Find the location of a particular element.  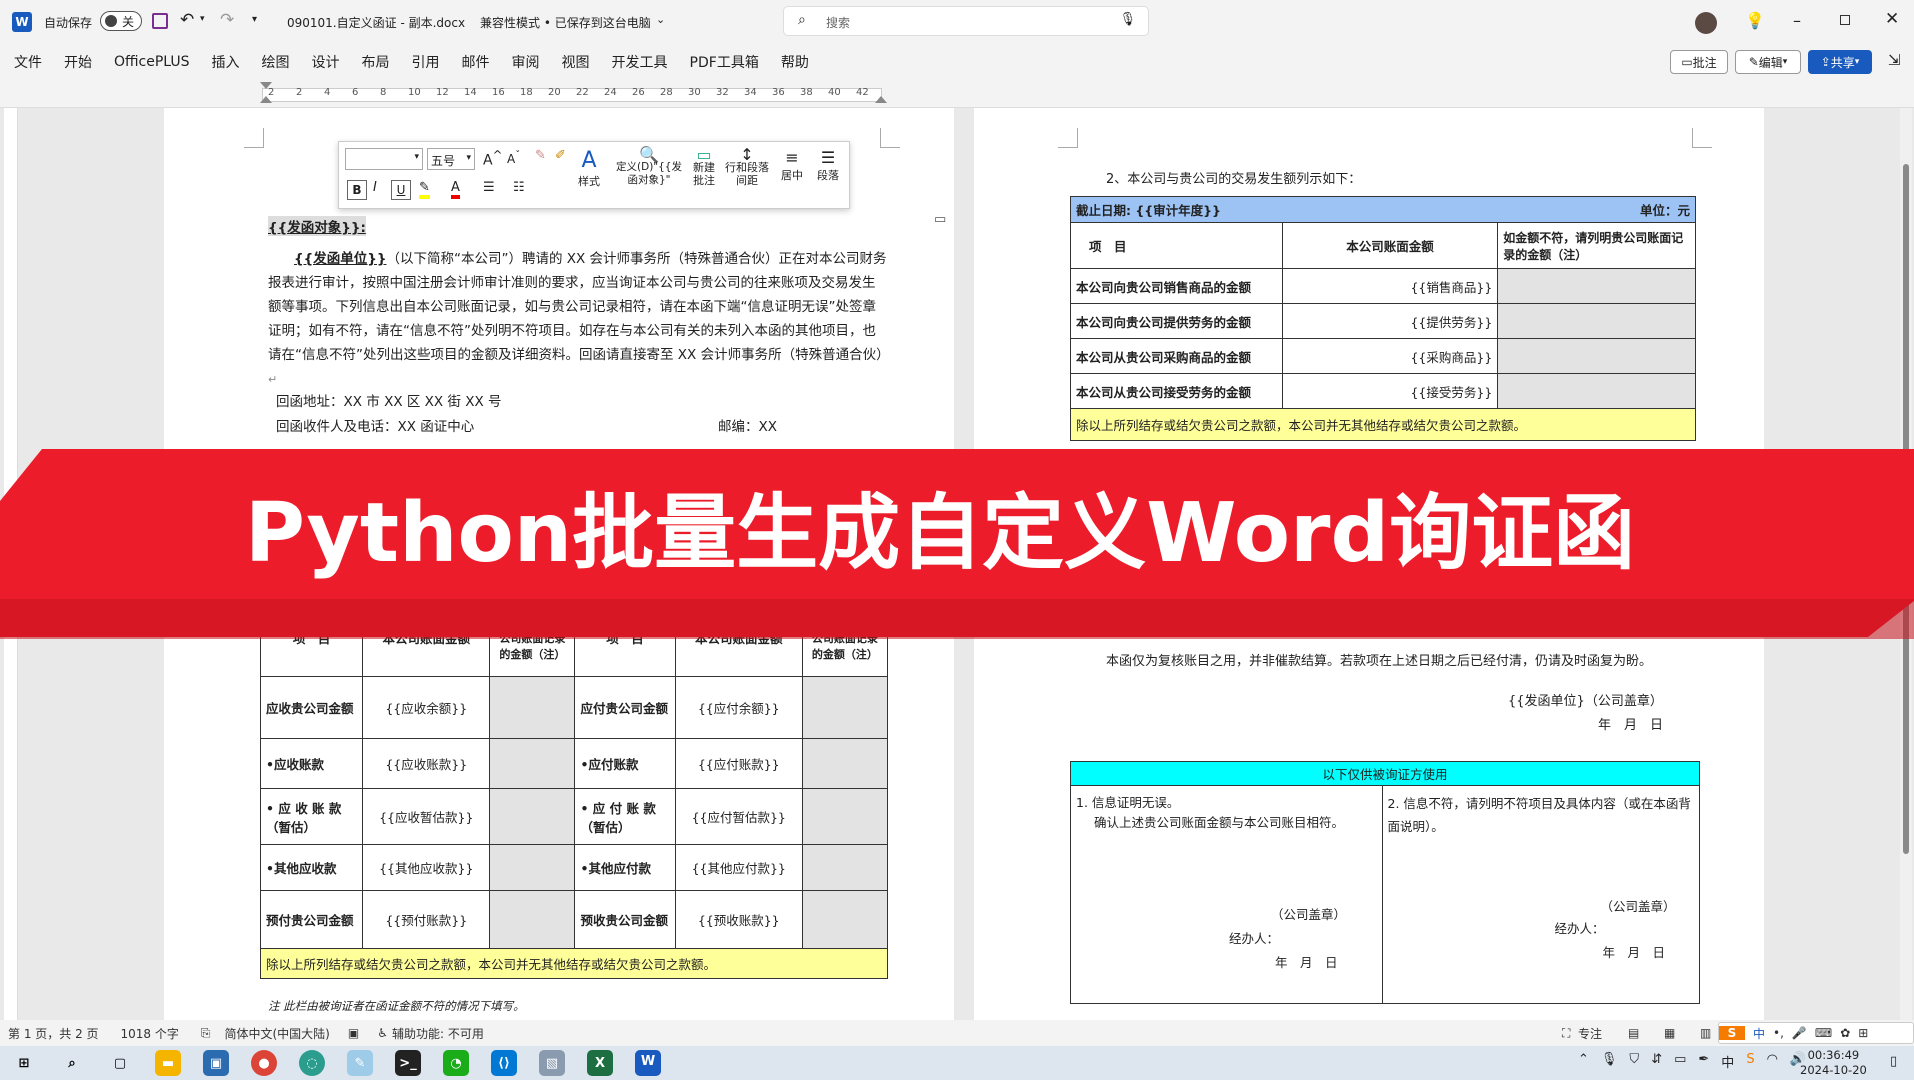

tray-ime-icon: 中 is located at coordinates (1727, 1061).